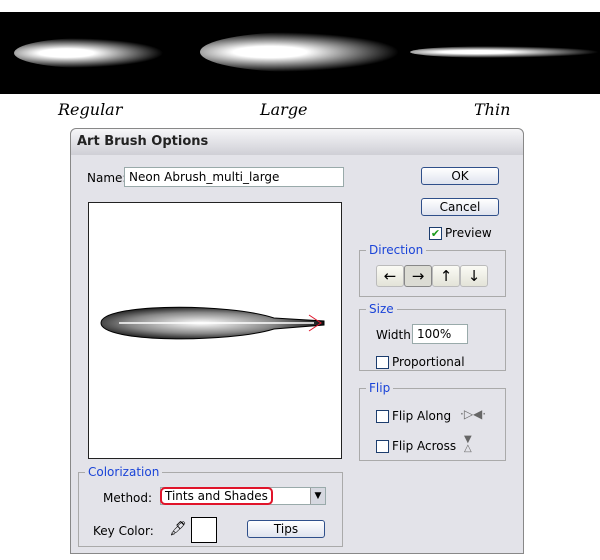 The image size is (600, 560). I want to click on key-color-label: Key Color:, so click(123, 531).